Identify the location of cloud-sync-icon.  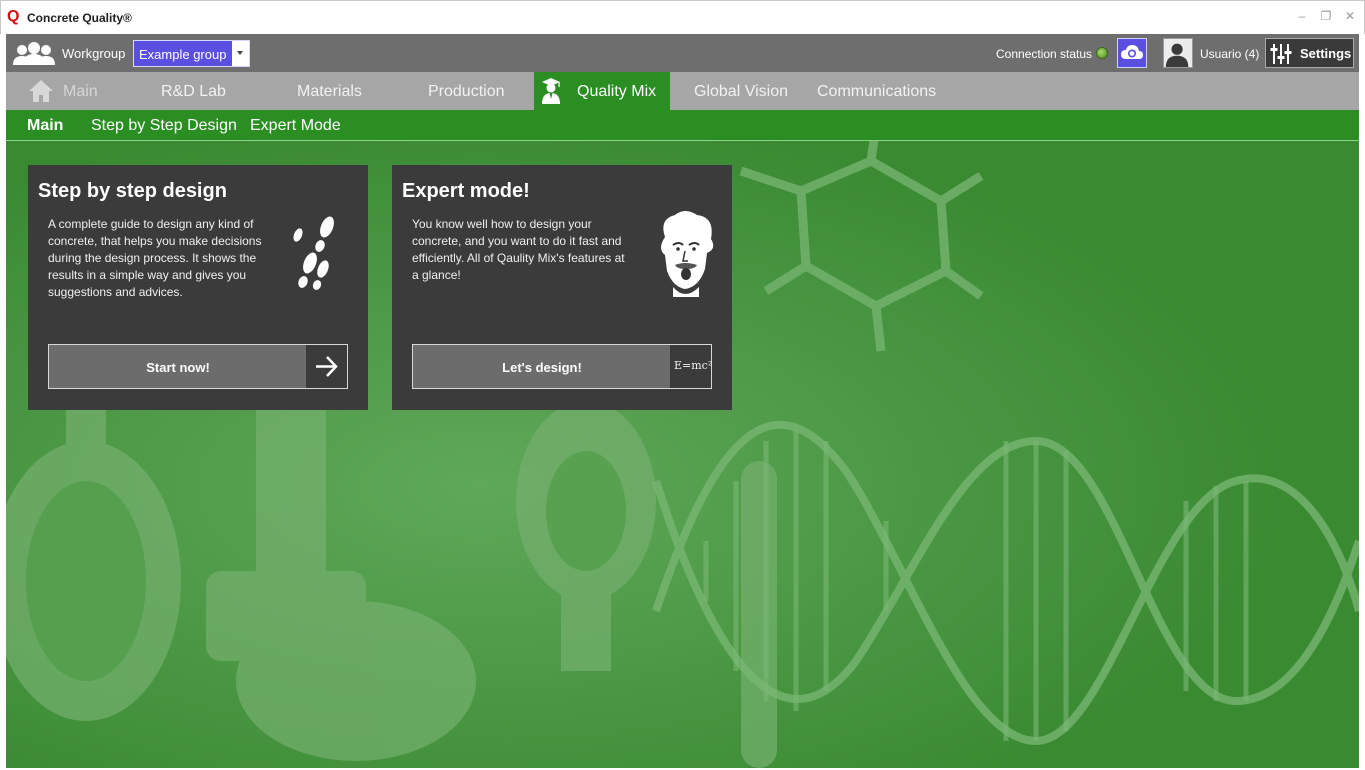
(1132, 52).